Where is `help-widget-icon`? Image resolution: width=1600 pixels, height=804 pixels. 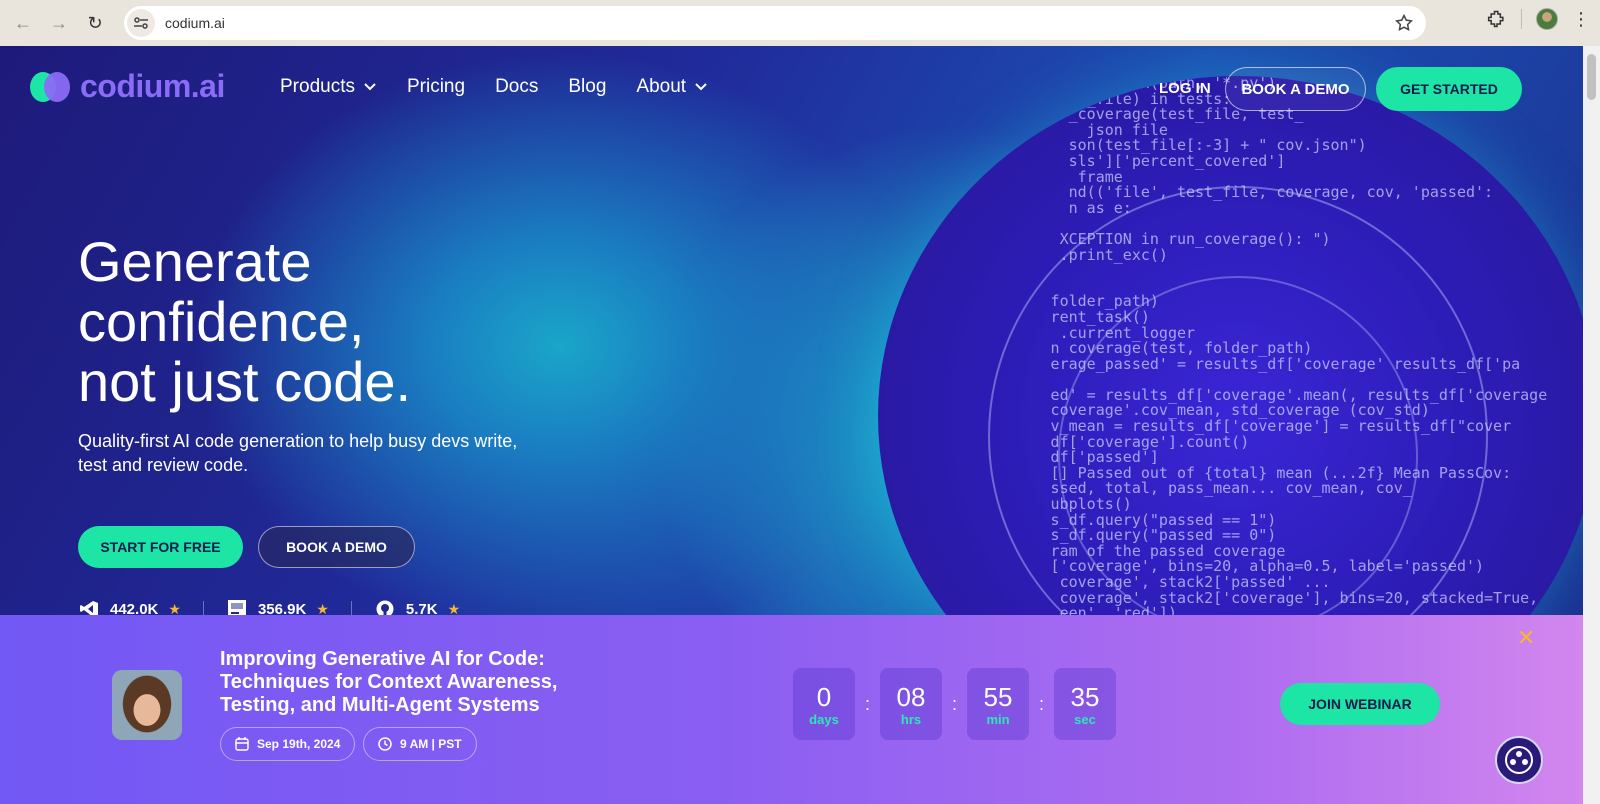
help-widget-icon is located at coordinates (1519, 760).